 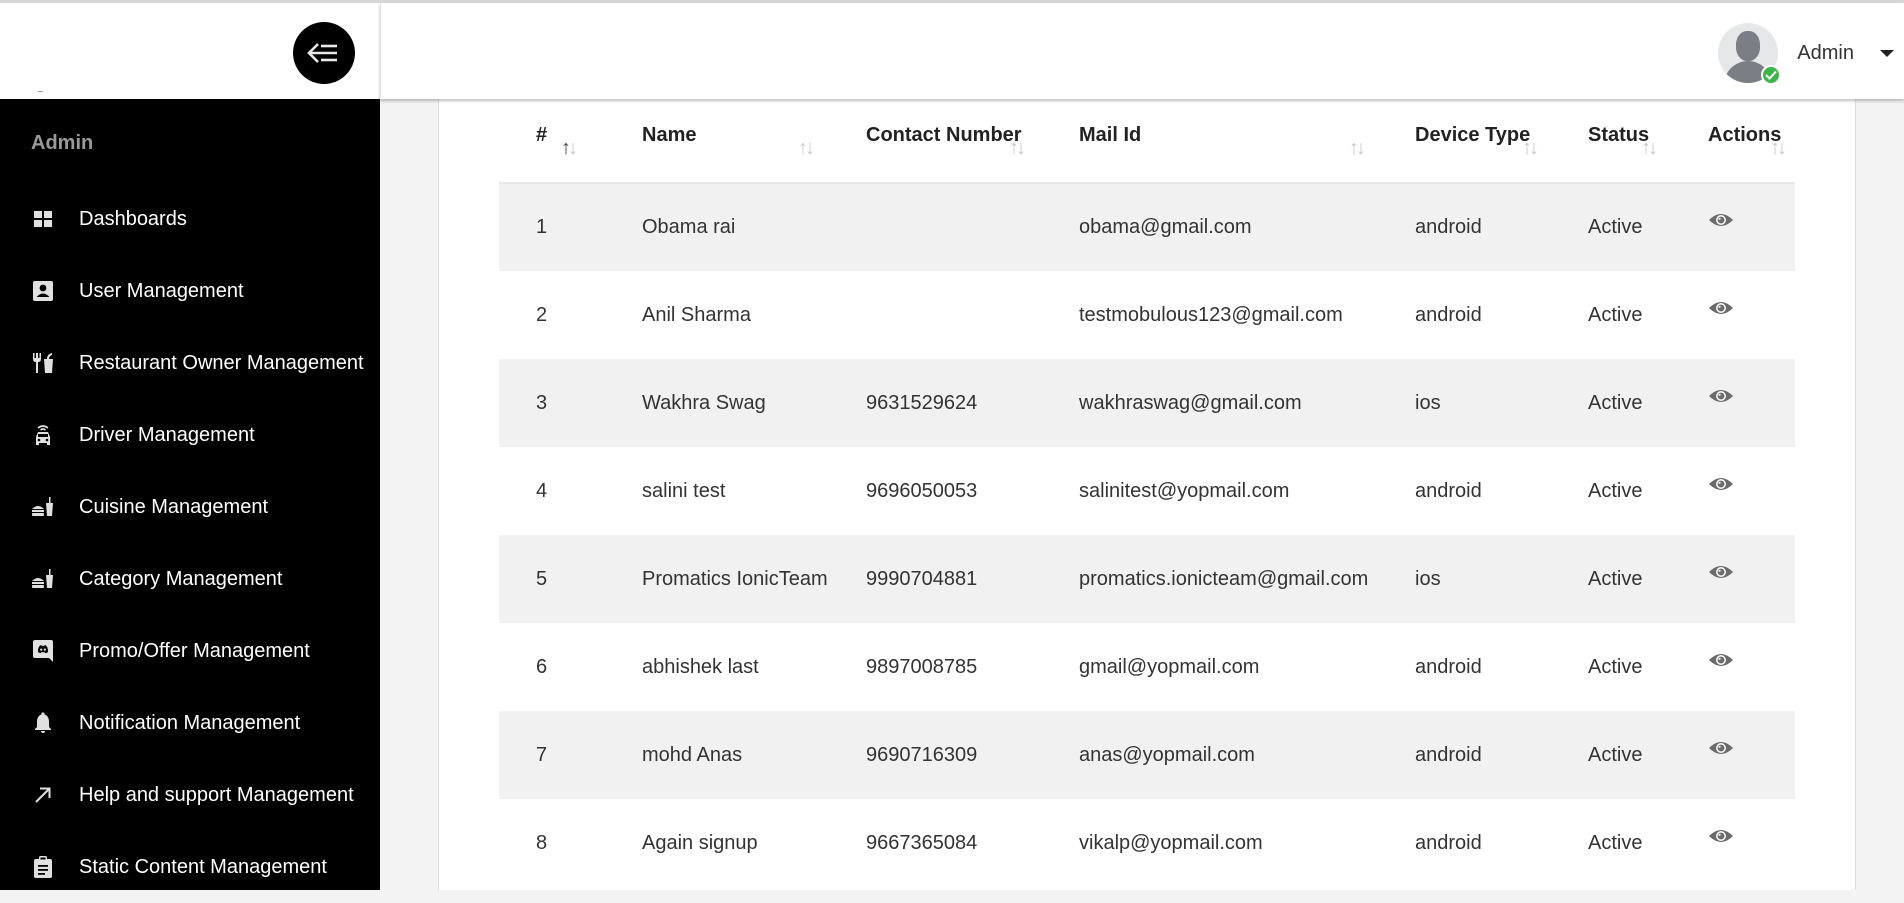 I want to click on cell-name: Wakhra Swag, so click(x=718, y=403).